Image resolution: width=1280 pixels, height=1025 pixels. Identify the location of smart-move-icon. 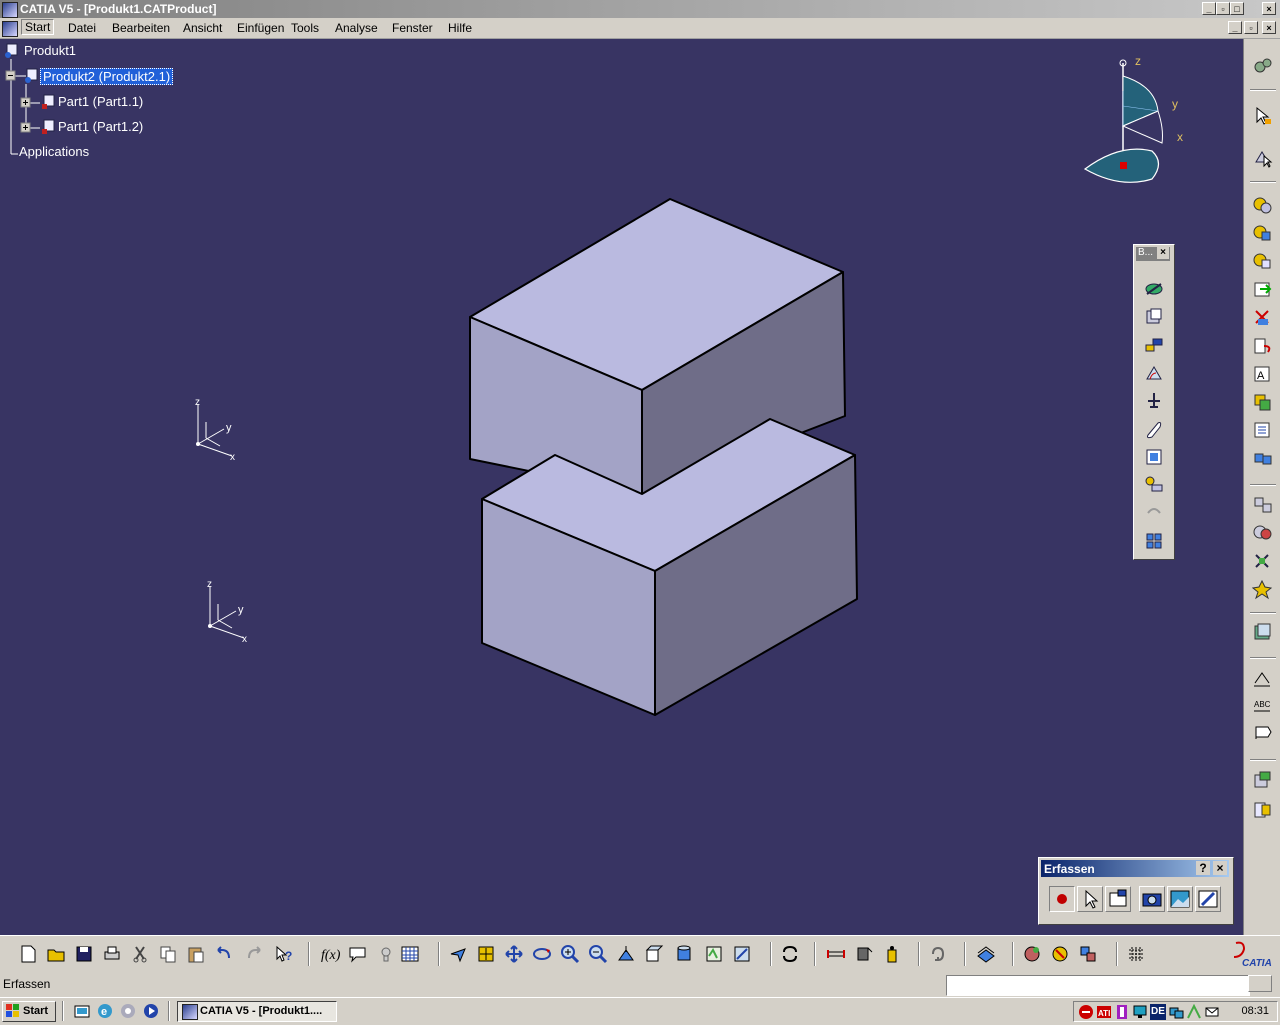
(1263, 590).